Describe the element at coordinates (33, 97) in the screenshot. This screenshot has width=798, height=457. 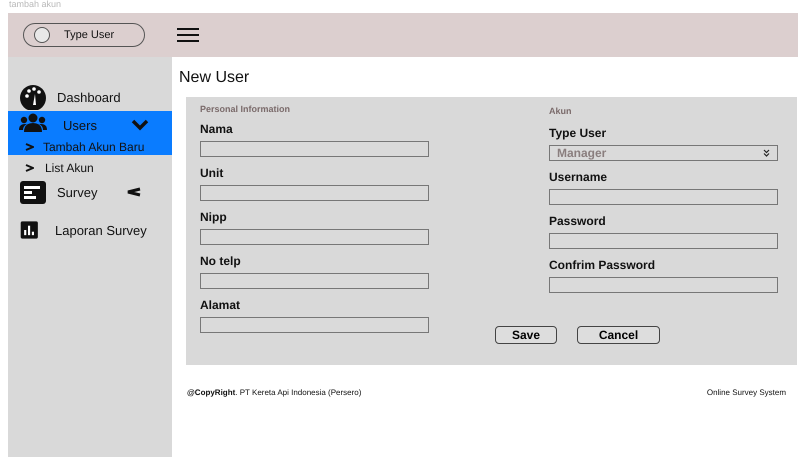
I see `gauge-icon` at that location.